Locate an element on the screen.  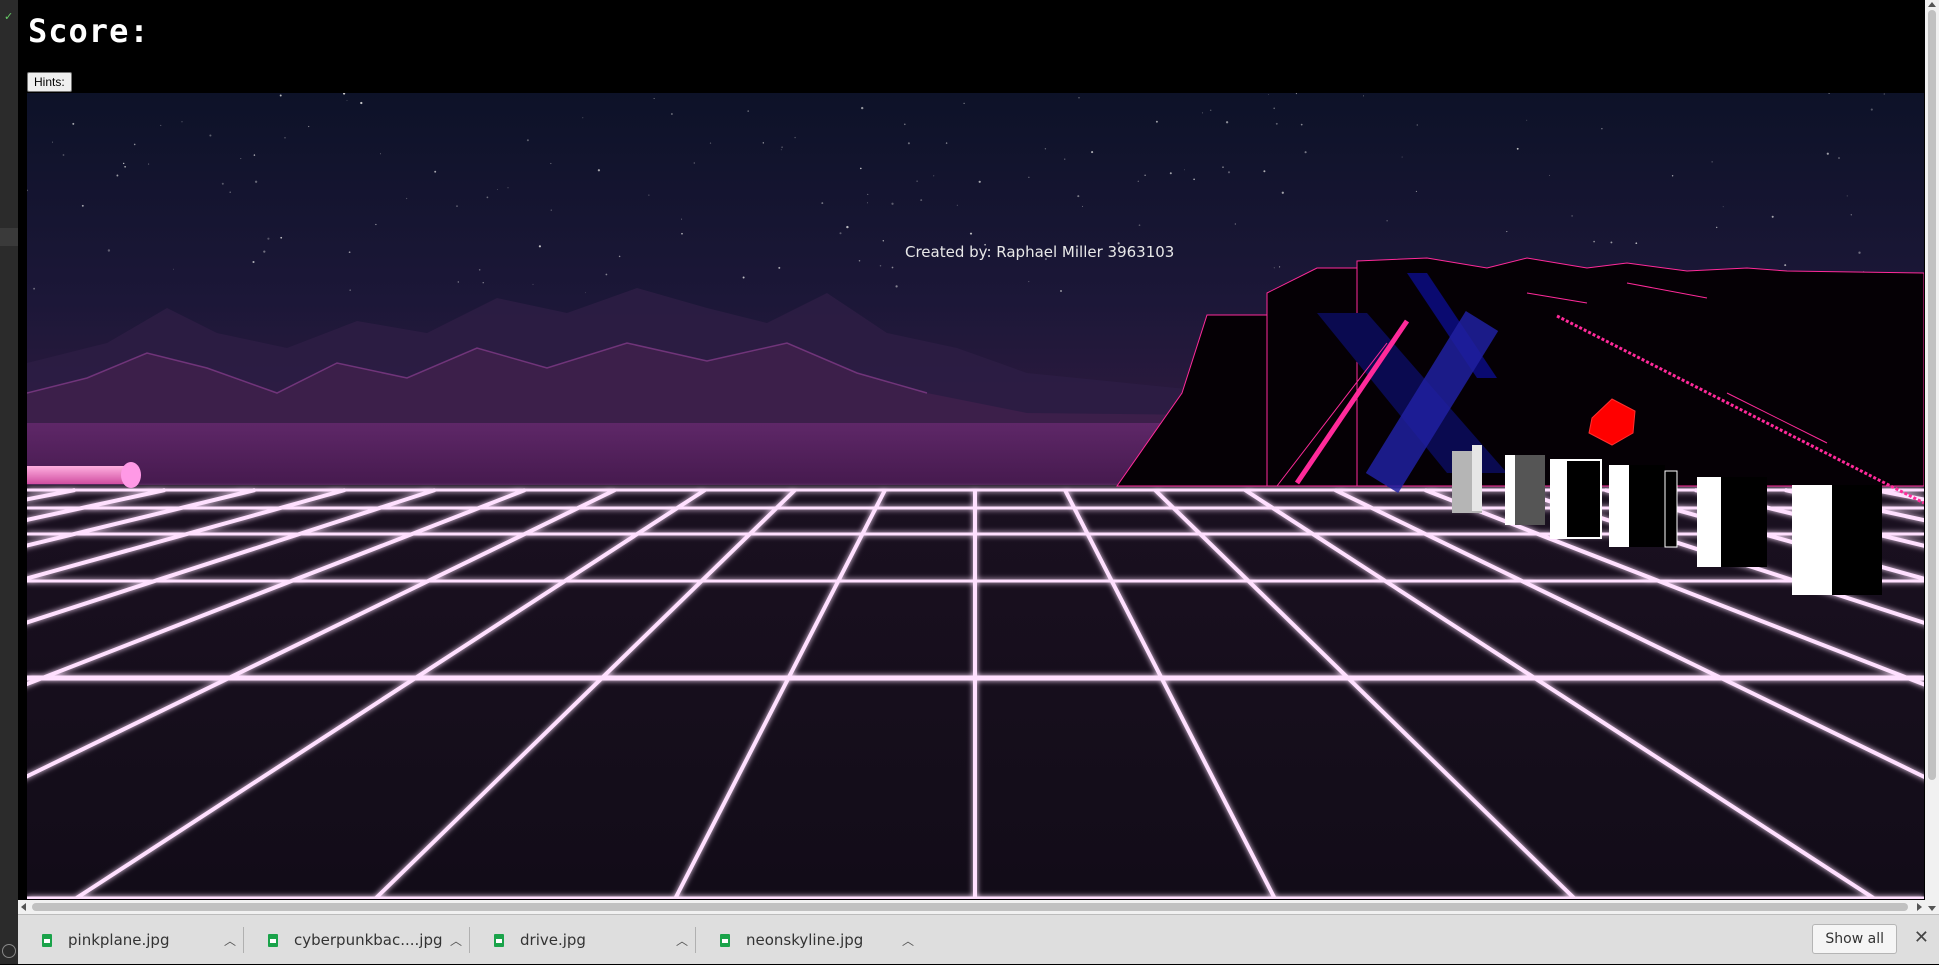
vertical-scrollbar is located at coordinates (1932, 457).